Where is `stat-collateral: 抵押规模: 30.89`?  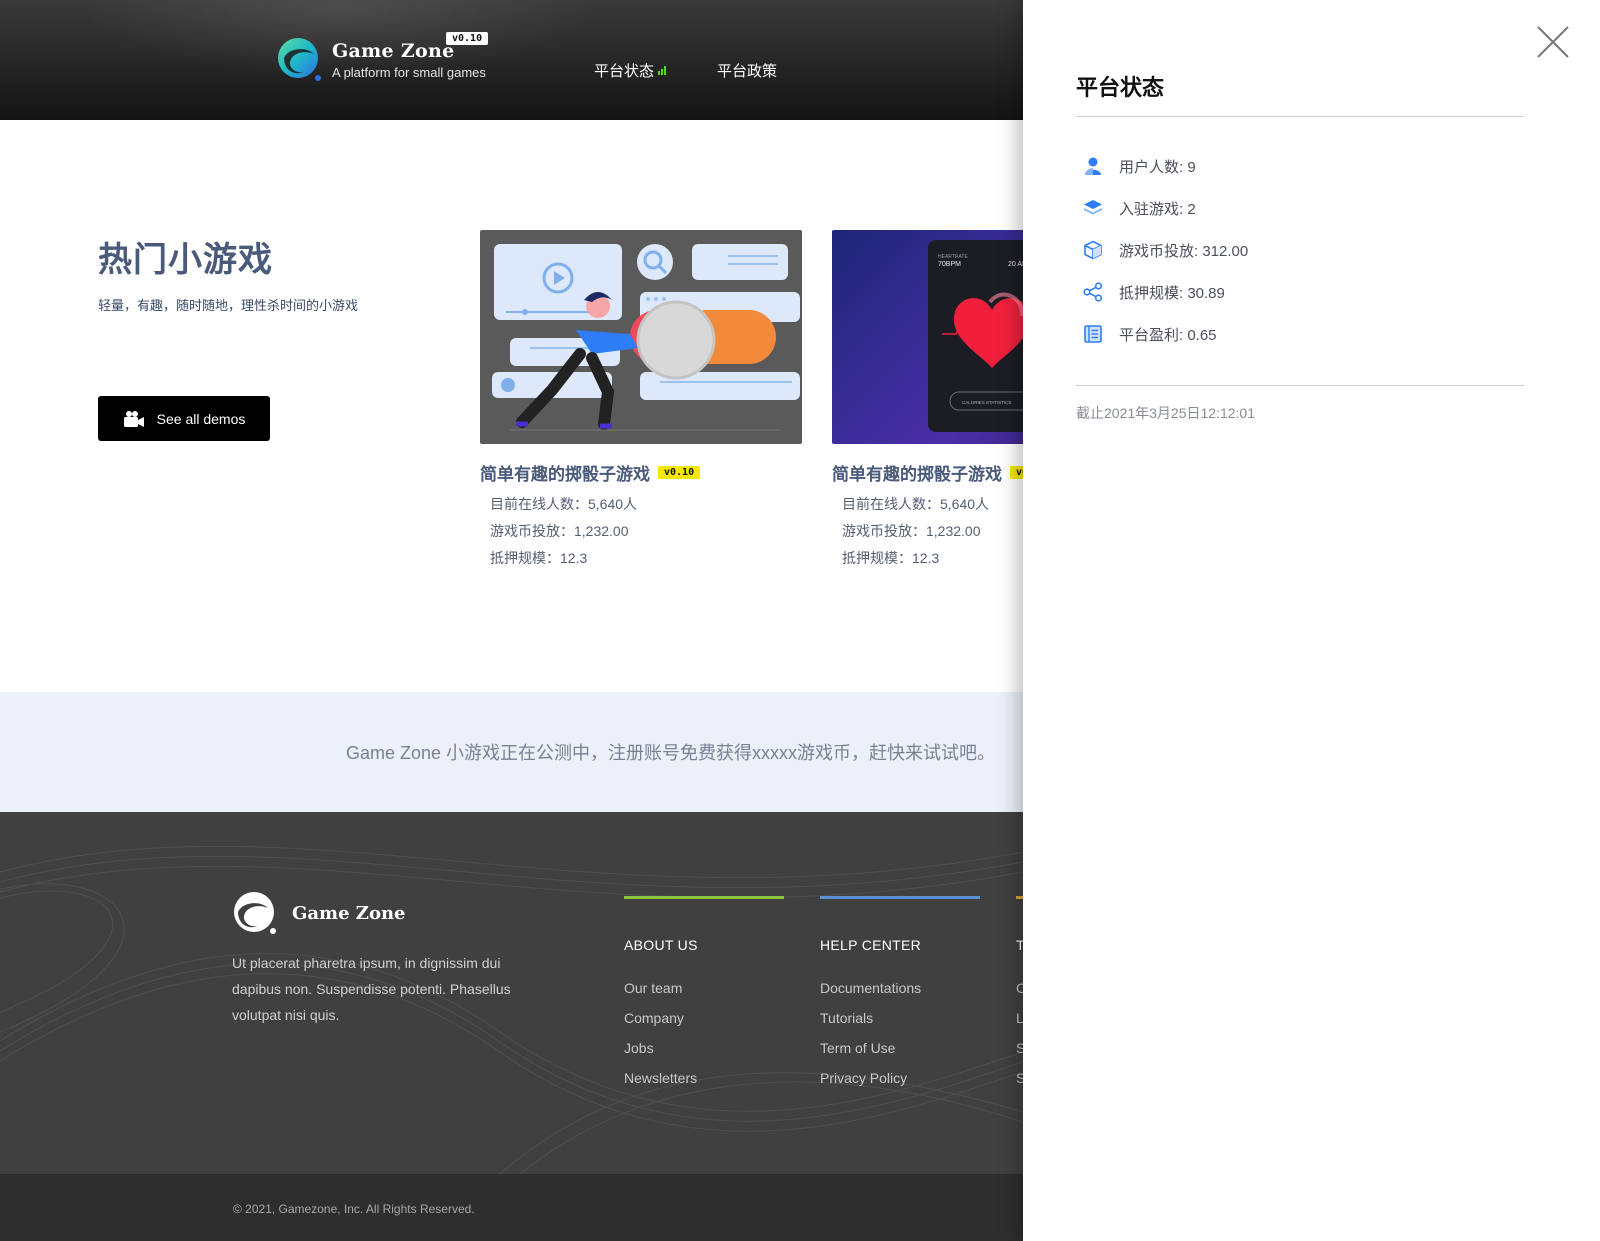
stat-collateral: 抵押规模: 30.89 is located at coordinates (1165, 292).